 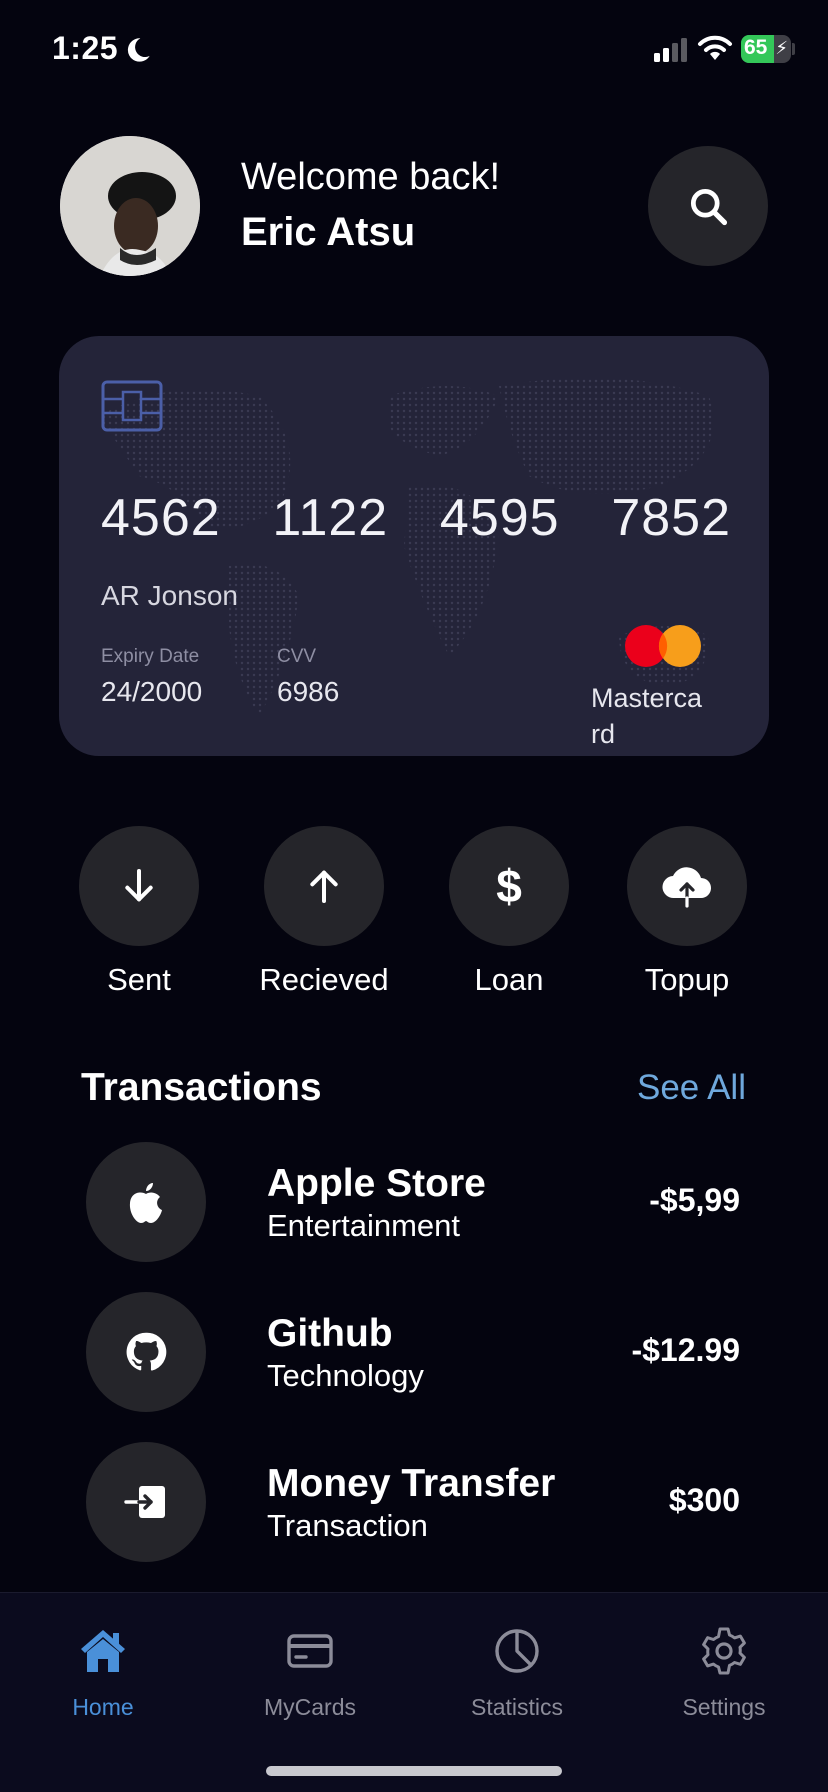 What do you see at coordinates (330, 518) in the screenshot?
I see `card-number-group: 1122` at bounding box center [330, 518].